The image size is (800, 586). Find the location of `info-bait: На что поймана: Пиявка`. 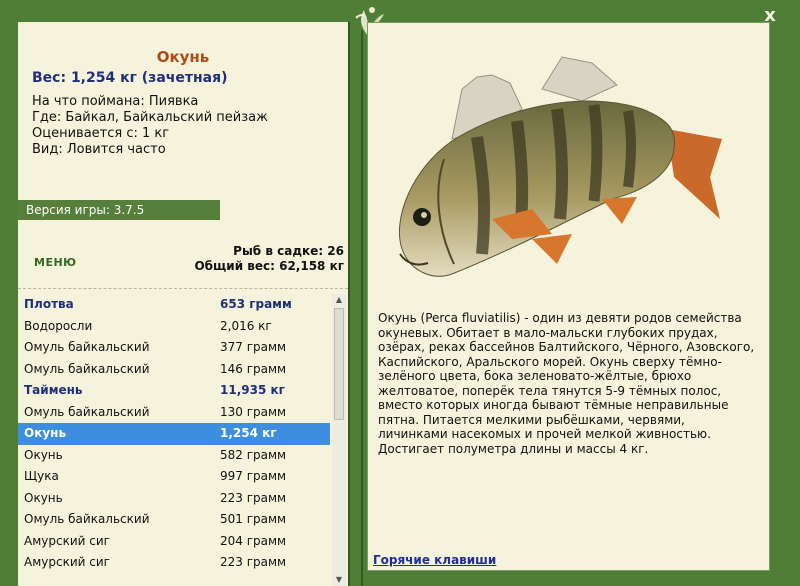

info-bait: На что поймана: Пиявка is located at coordinates (115, 101).